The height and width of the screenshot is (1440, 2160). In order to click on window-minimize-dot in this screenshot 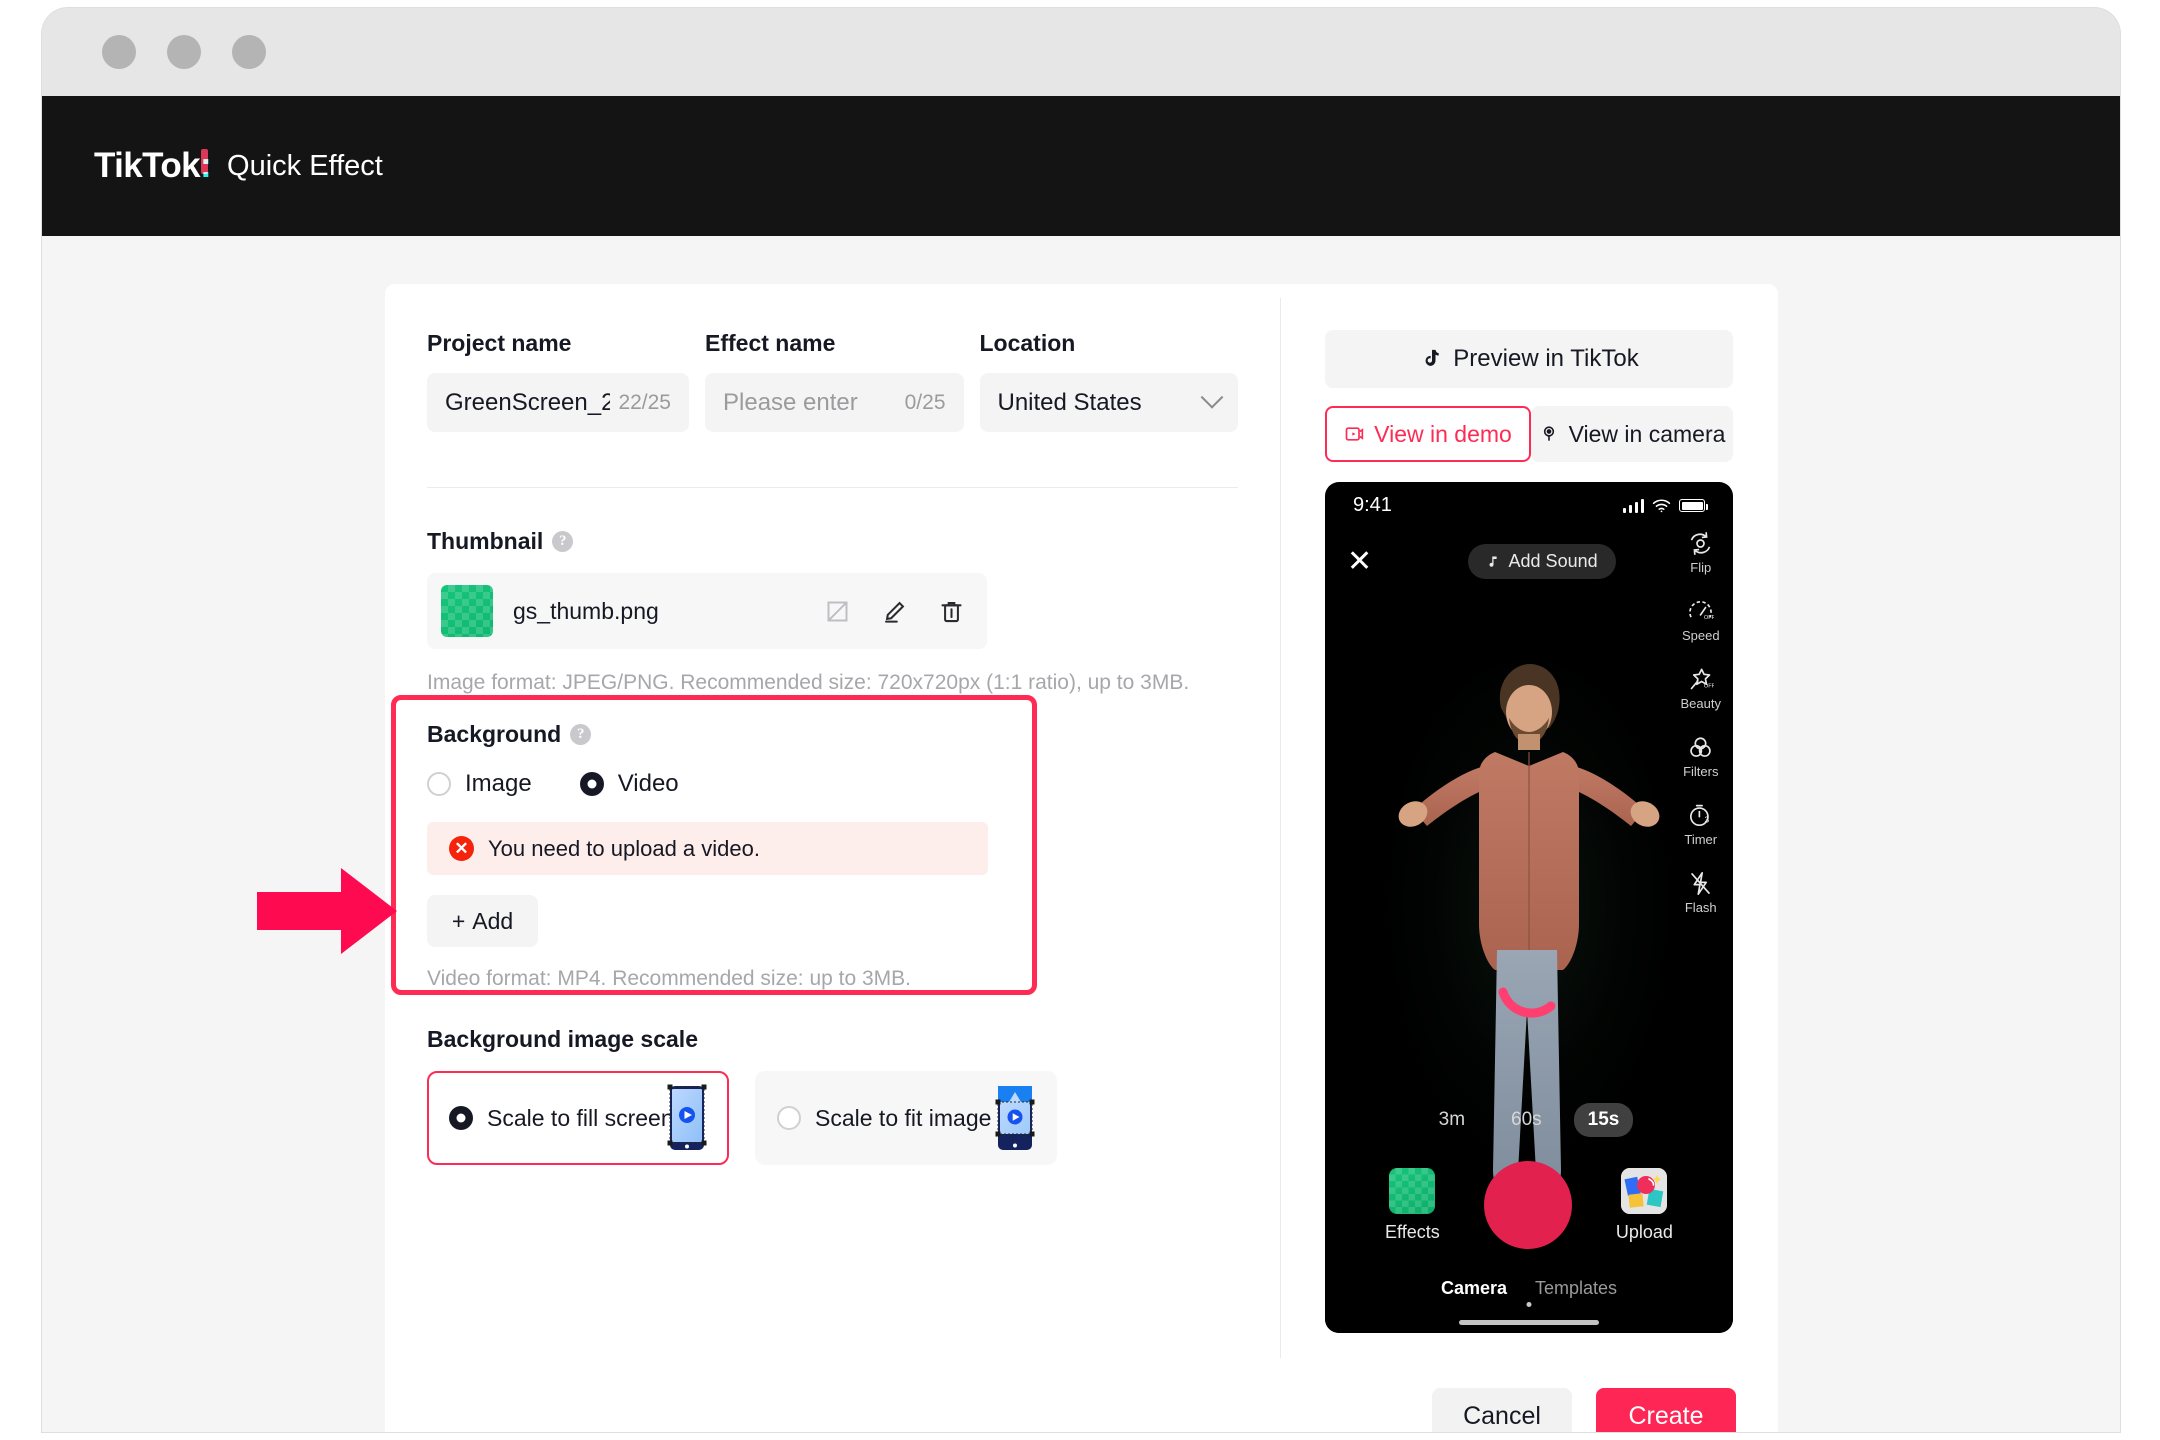, I will do `click(184, 52)`.